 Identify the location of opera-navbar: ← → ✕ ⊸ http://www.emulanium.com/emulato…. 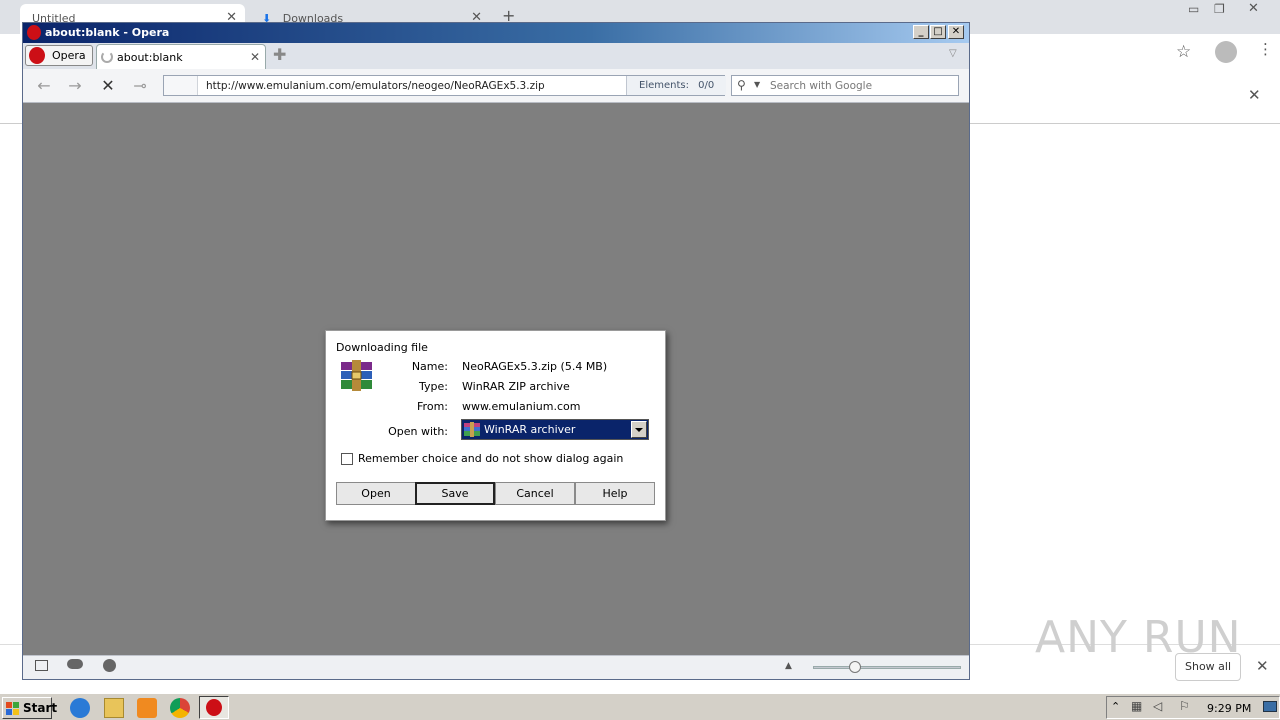
(496, 86).